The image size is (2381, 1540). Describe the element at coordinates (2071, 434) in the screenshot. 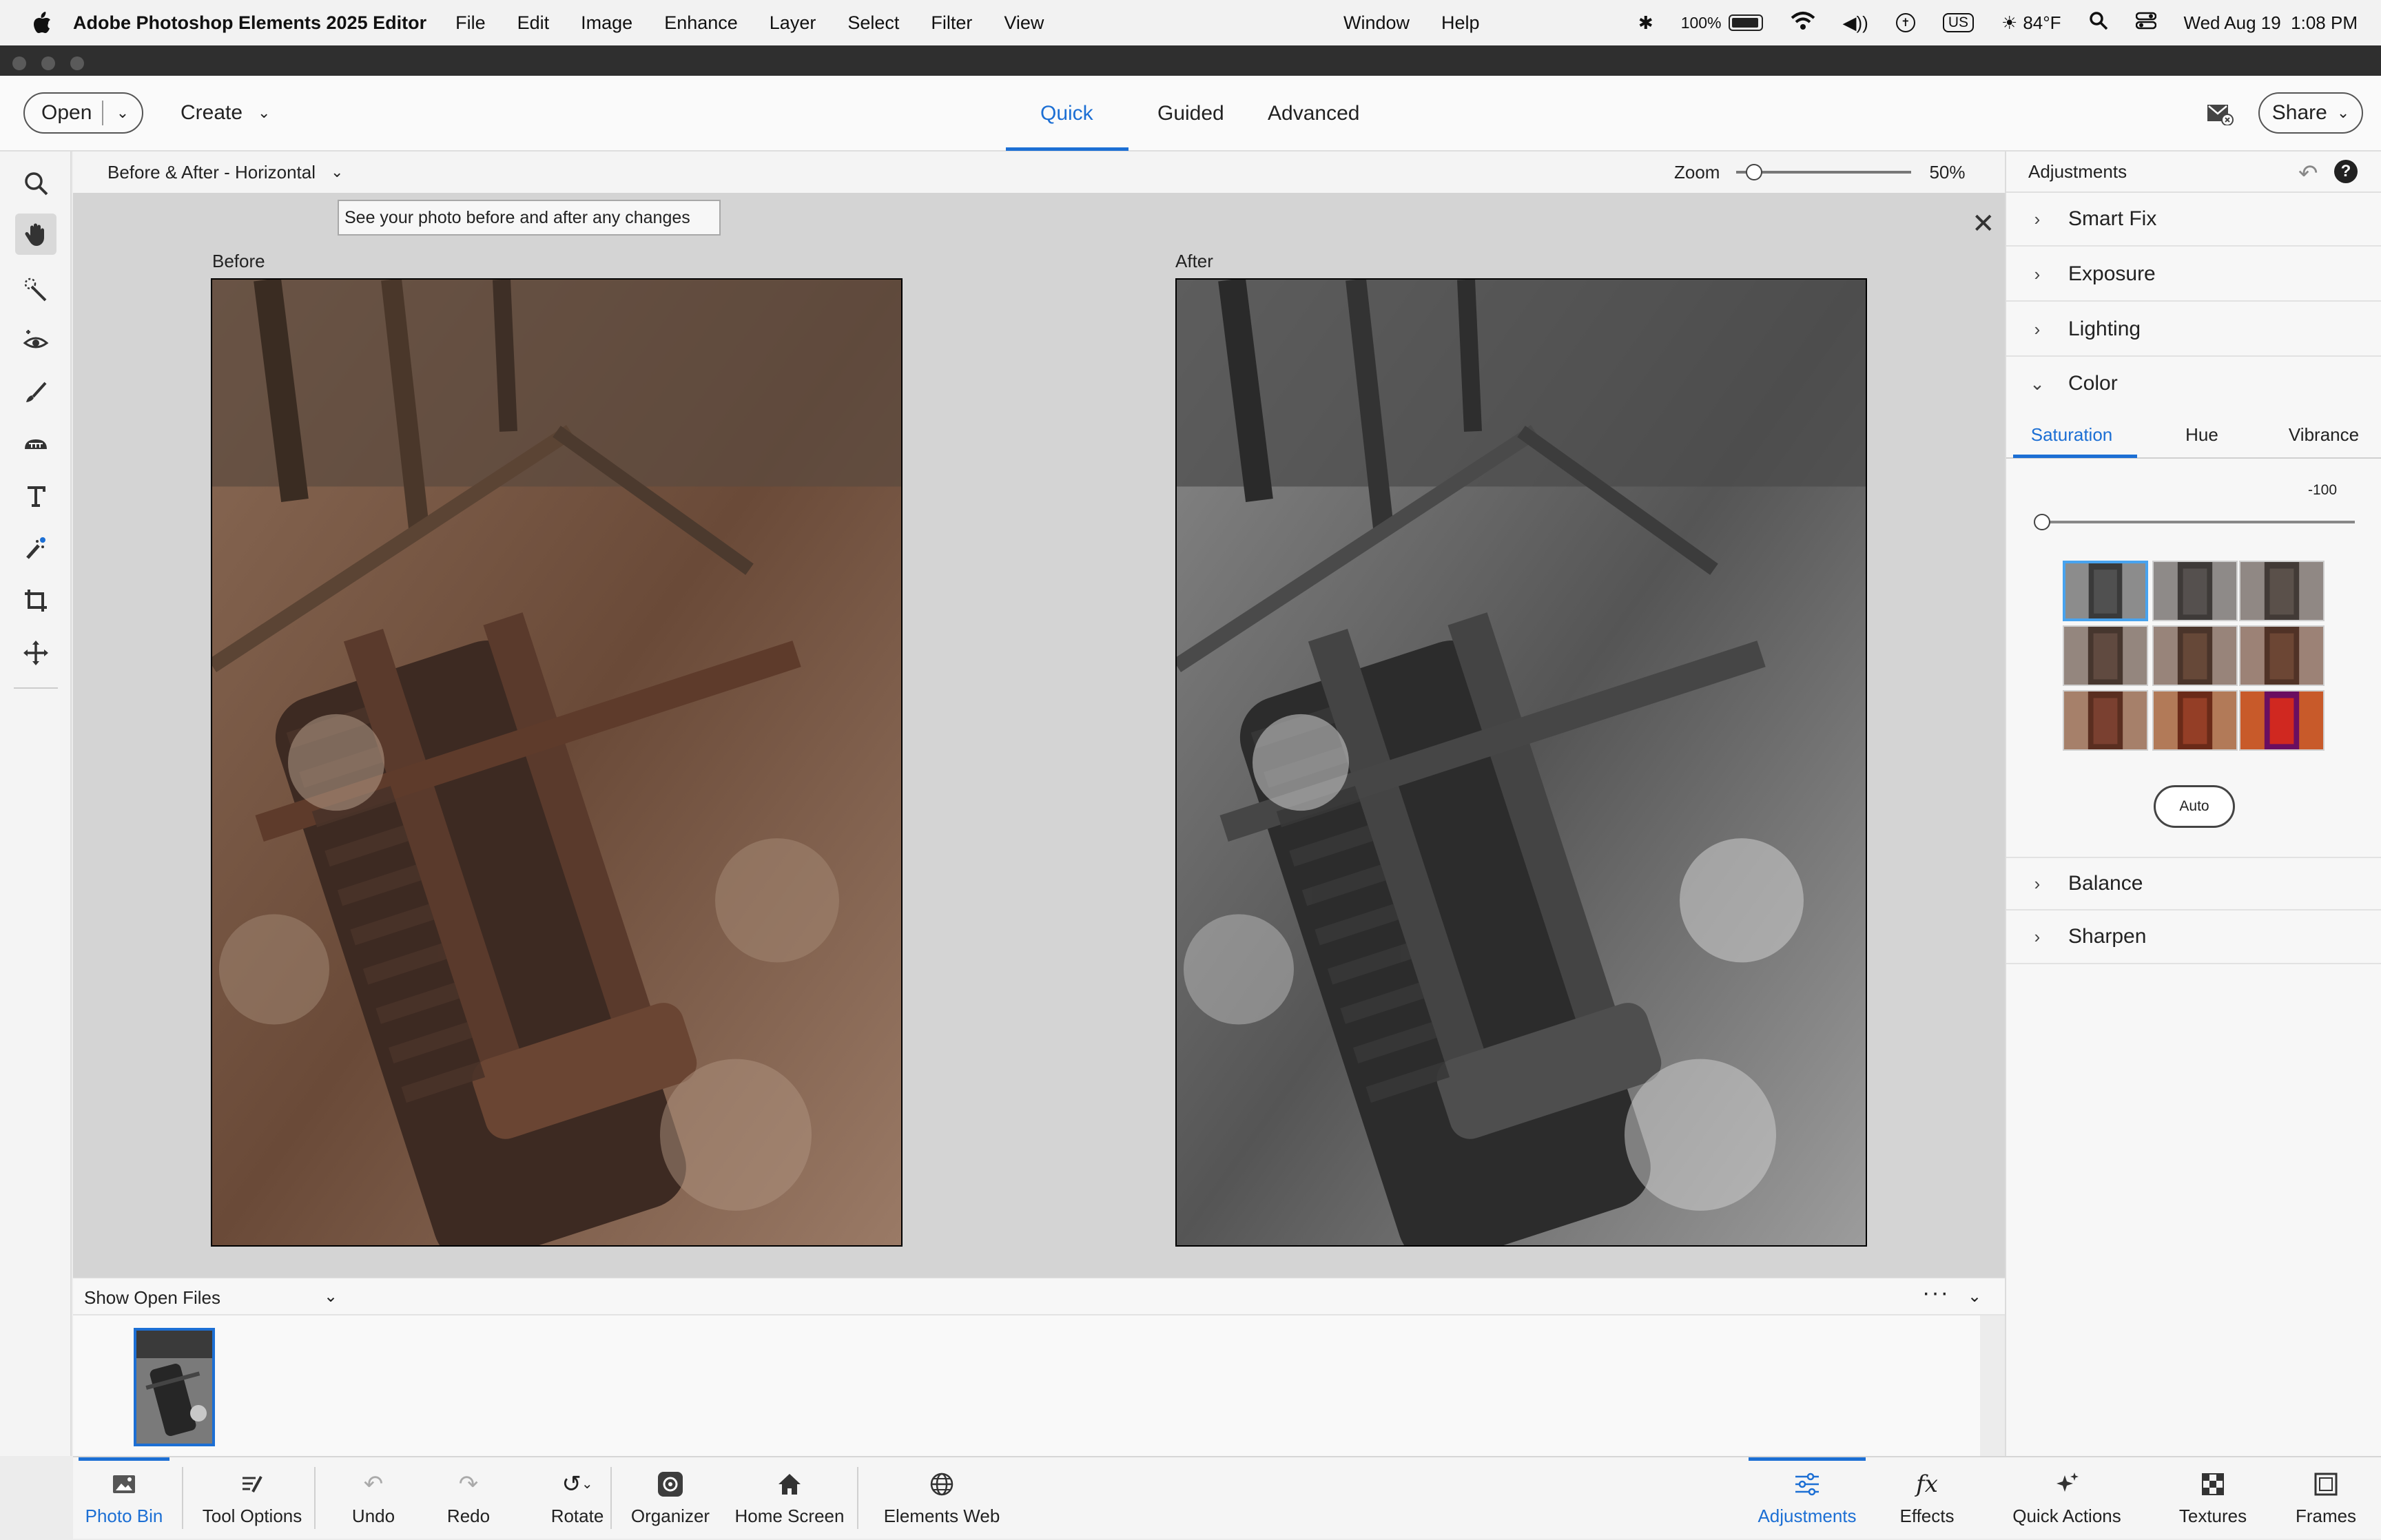

I see `tab-saturation: Saturation` at that location.